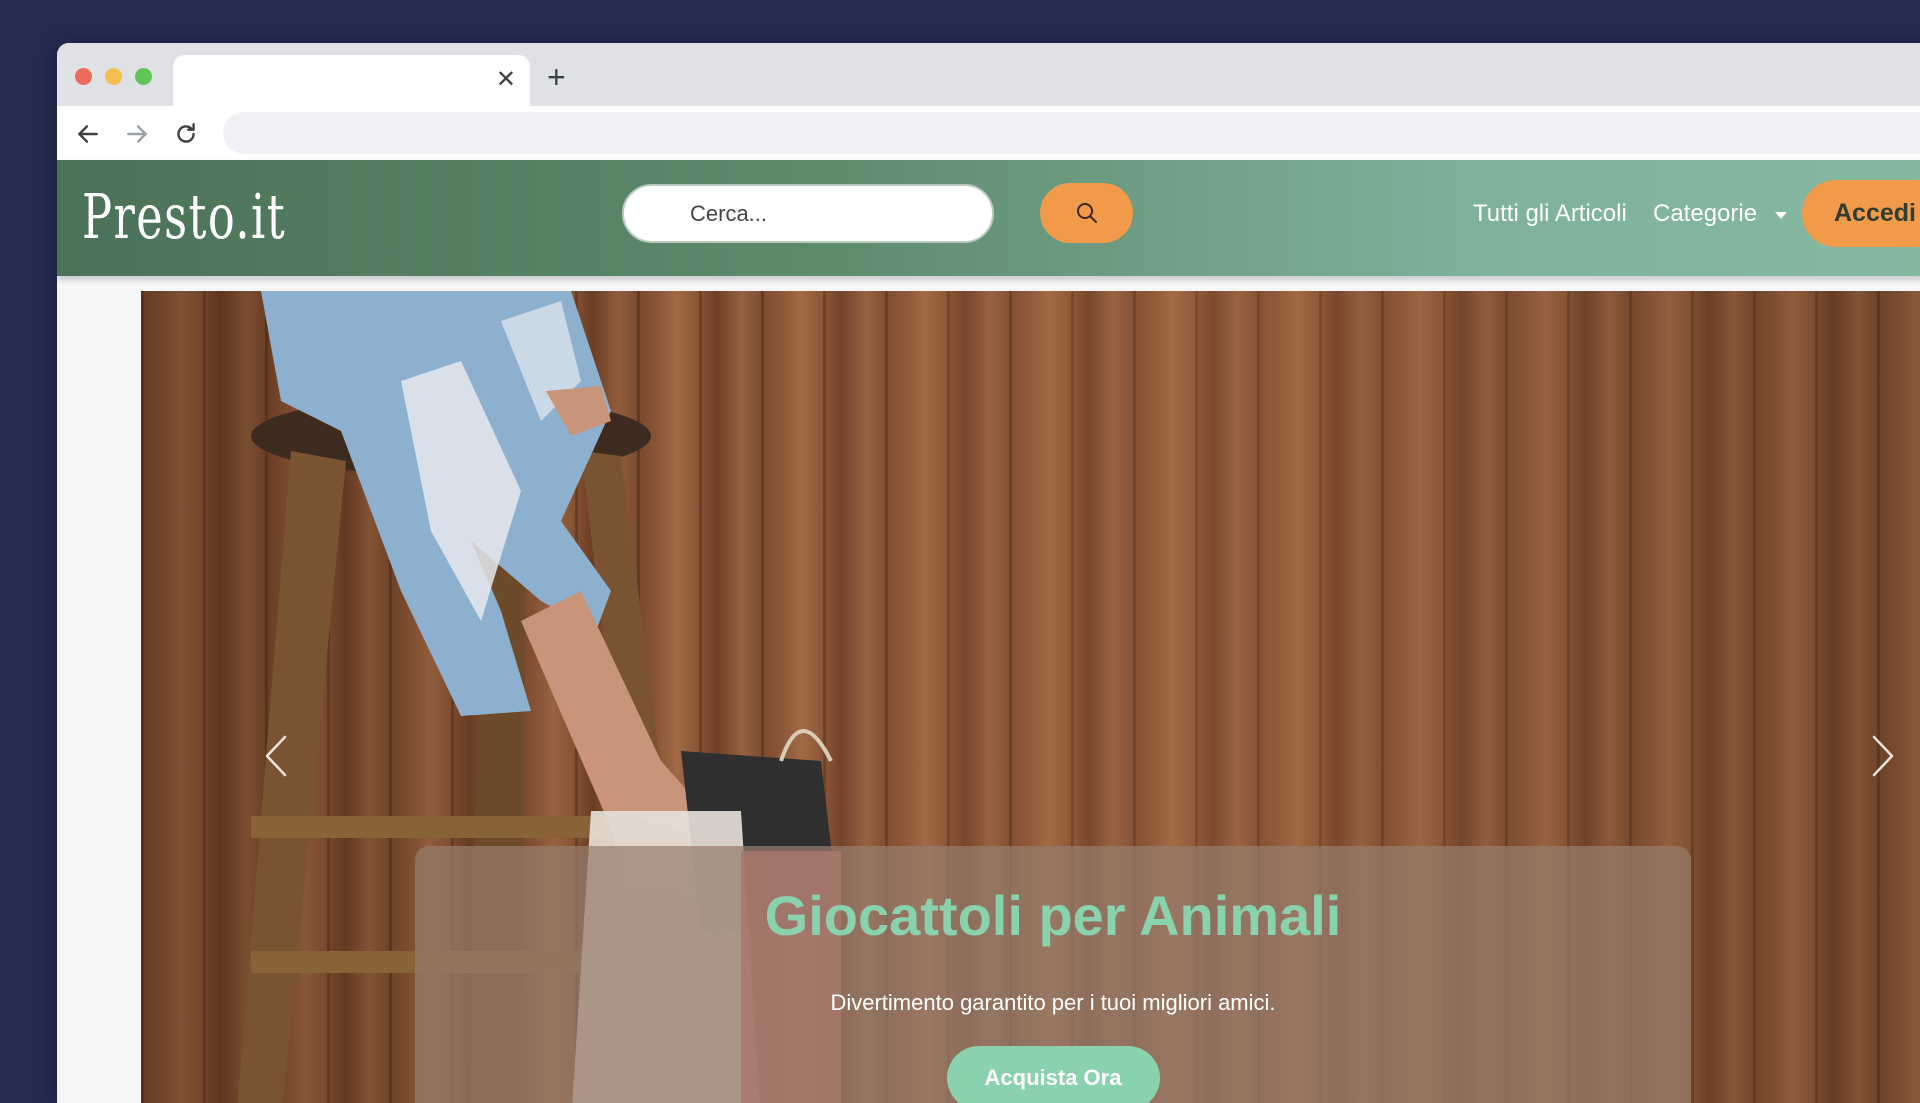  I want to click on maximize-window-button, so click(143, 76).